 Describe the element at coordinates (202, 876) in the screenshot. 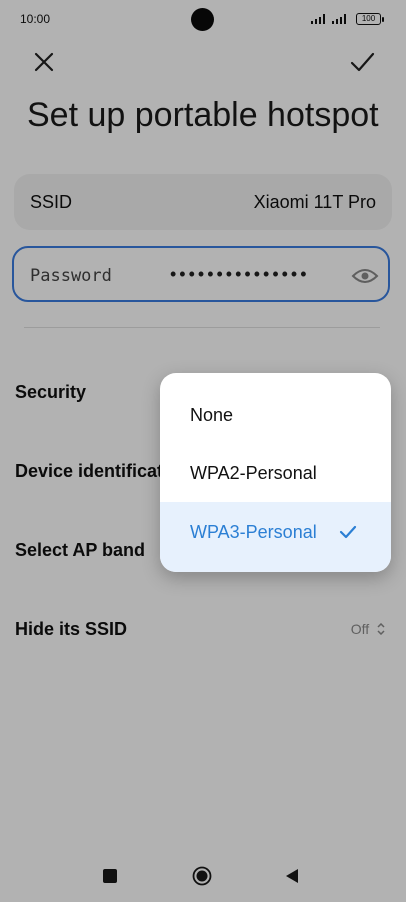

I see `home-circle-icon` at that location.